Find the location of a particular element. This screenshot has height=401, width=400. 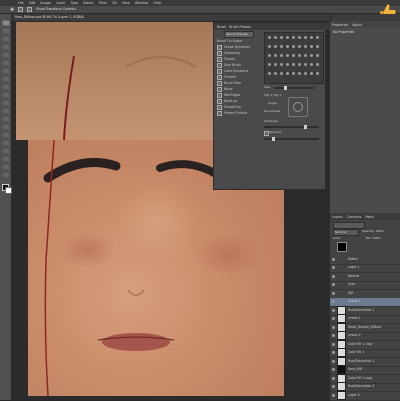

layer-row: Layer 0 is located at coordinates (365, 395).